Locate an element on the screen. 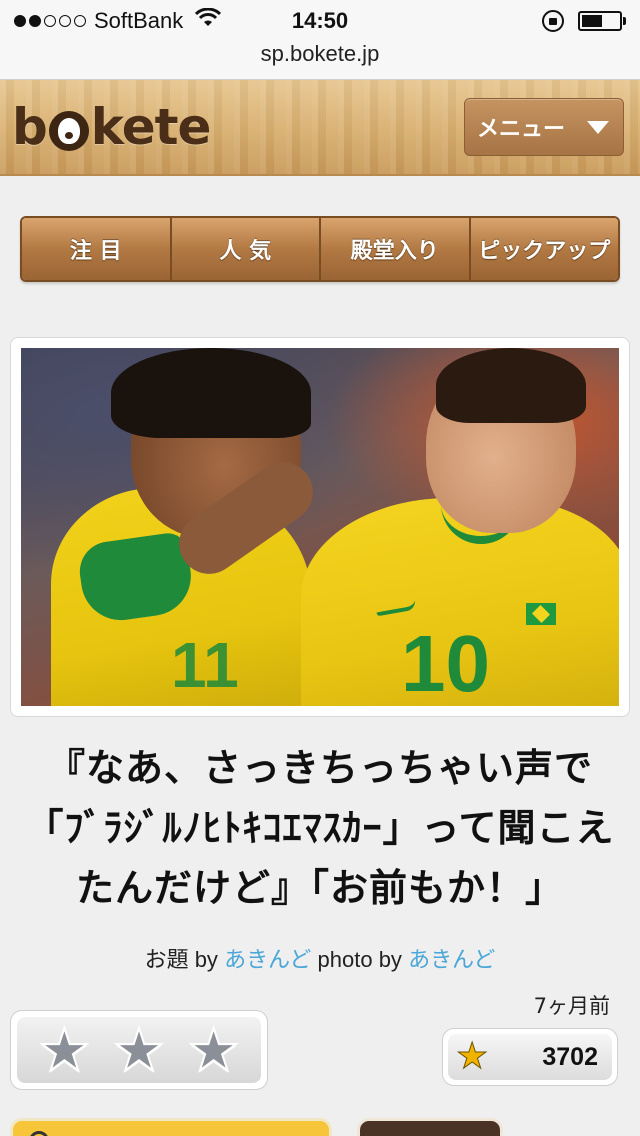  category-tabs: 注 目 人 気 殿堂入り ピックアップ is located at coordinates (320, 249).